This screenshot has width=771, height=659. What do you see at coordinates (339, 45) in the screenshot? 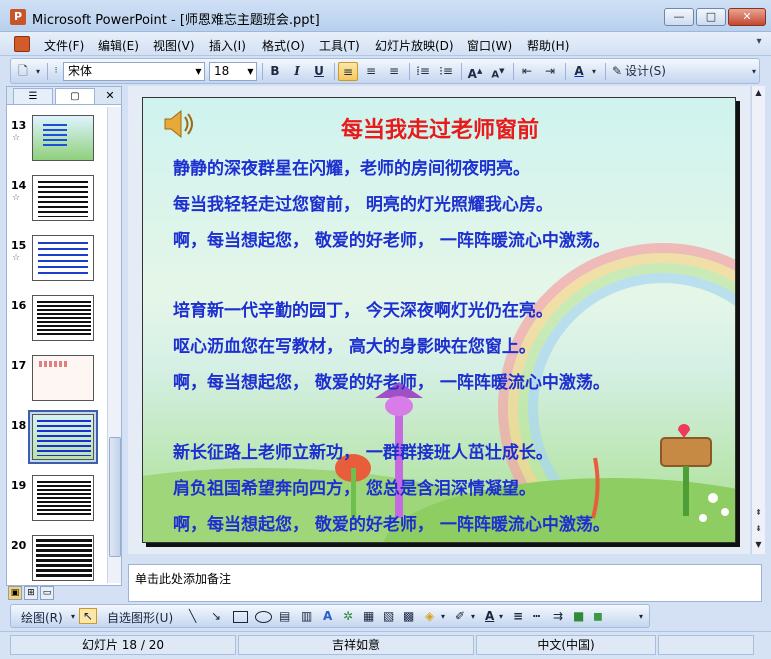
I see `menu-tools: 工具(T)` at bounding box center [339, 45].